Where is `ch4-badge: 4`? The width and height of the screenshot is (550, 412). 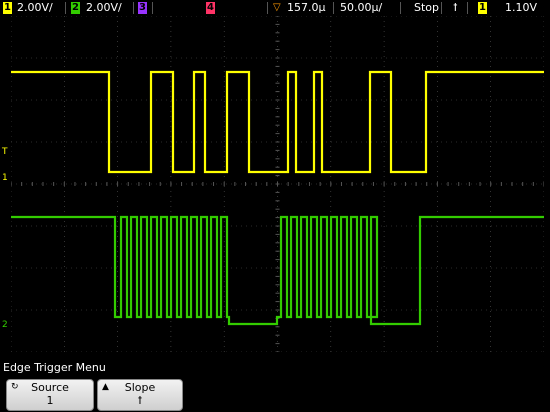 ch4-badge: 4 is located at coordinates (210, 8).